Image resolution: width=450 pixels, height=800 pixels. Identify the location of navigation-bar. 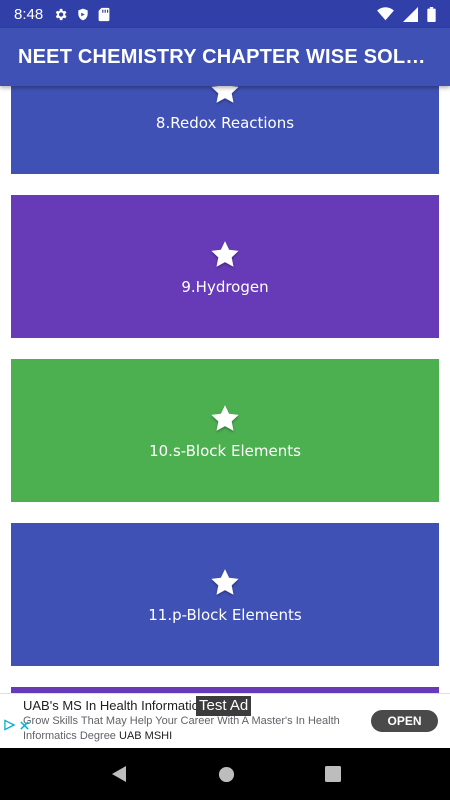
(225, 774).